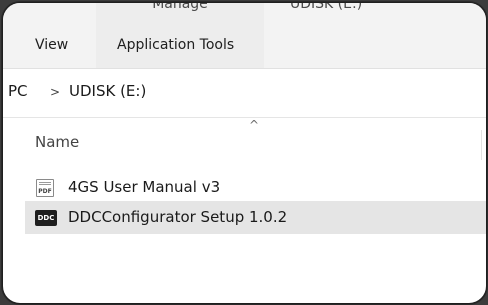  What do you see at coordinates (254, 125) in the screenshot?
I see `sort-ascending-icon: ^` at bounding box center [254, 125].